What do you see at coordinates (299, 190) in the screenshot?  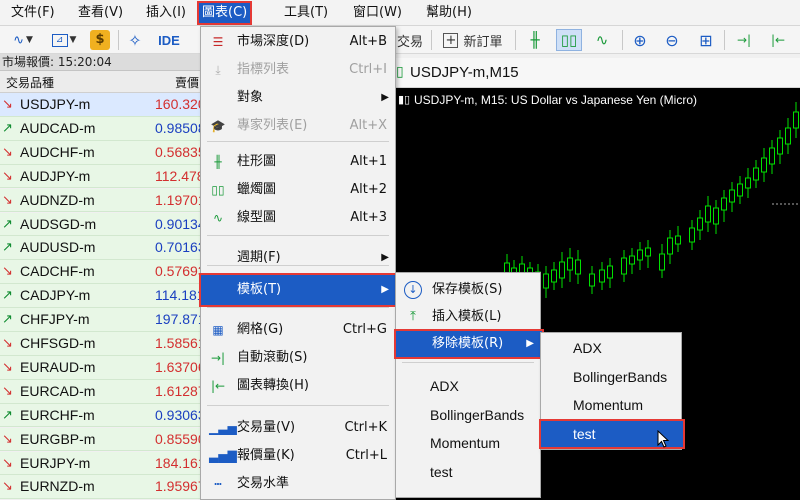 I see `chart-menu-item: ▯▯ 蠟燭圖 Alt+2` at bounding box center [299, 190].